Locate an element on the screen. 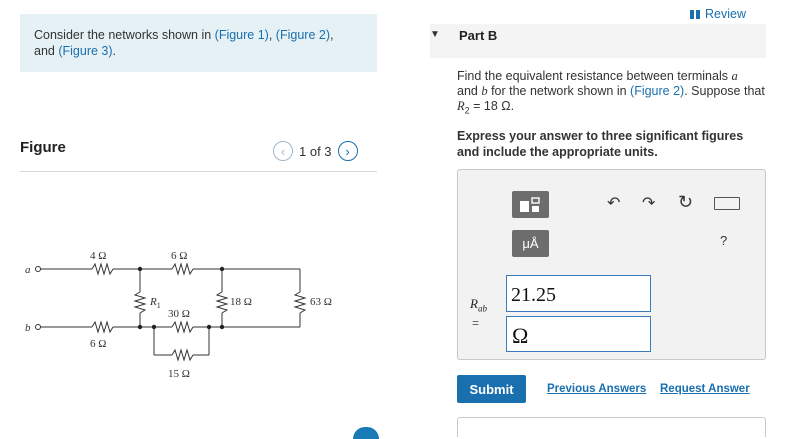 The height and width of the screenshot is (439, 788). answer-variable-label: Rab is located at coordinates (478, 305).